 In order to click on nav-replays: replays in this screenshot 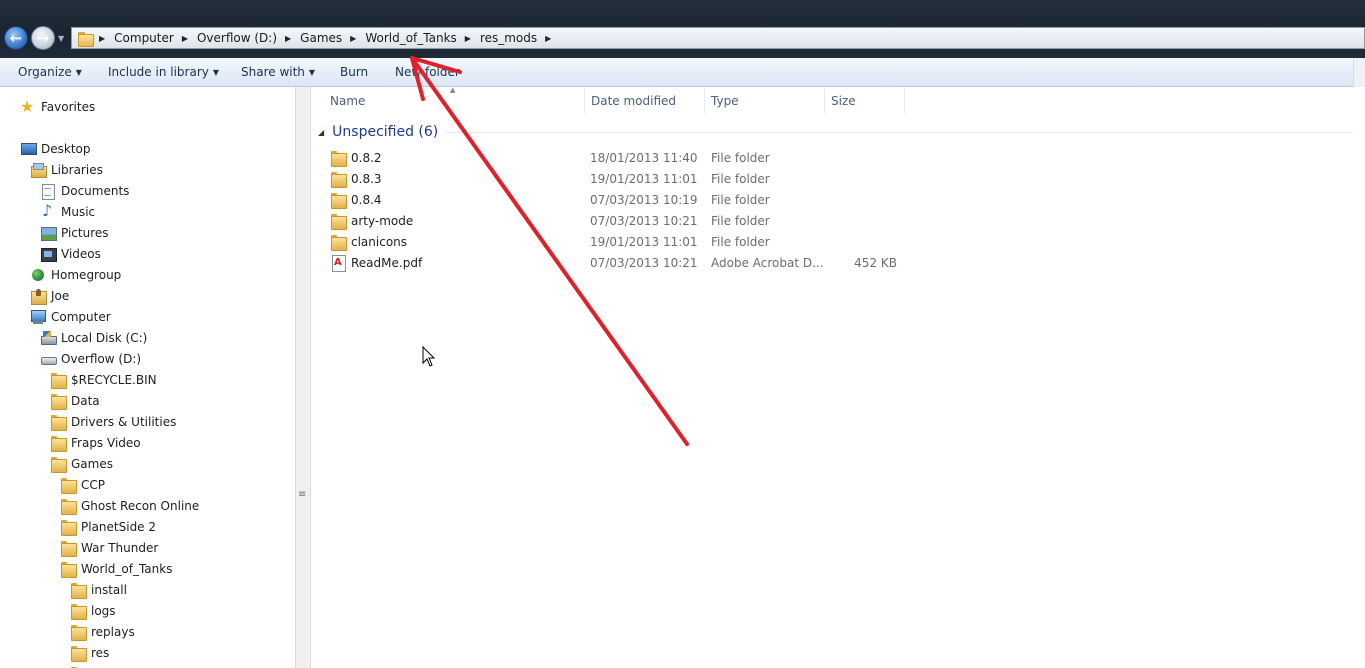, I will do `click(102, 632)`.